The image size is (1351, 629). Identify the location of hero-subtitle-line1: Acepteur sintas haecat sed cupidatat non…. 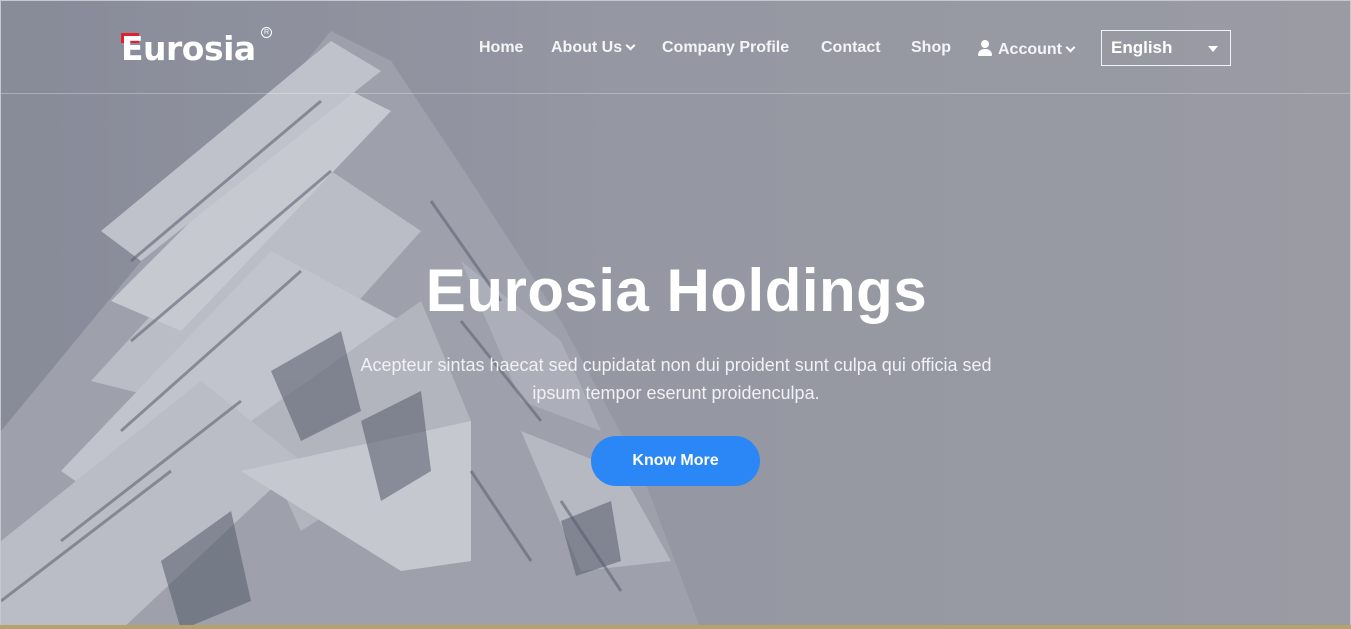
(676, 365).